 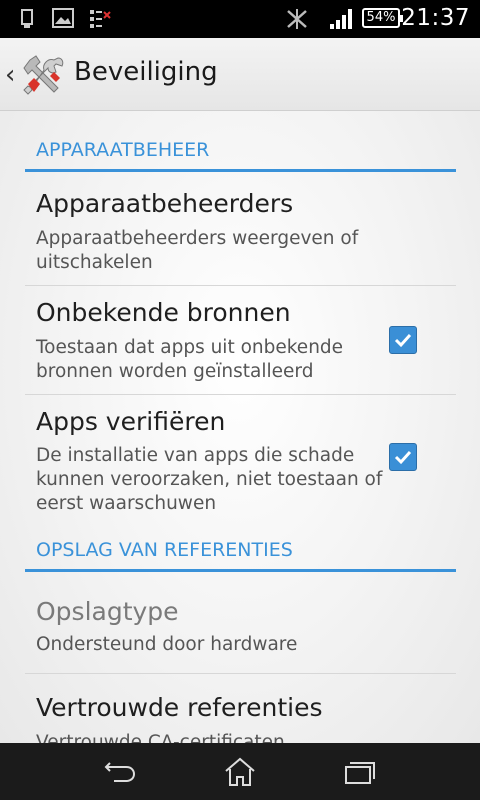 What do you see at coordinates (167, 644) in the screenshot?
I see `item-subtitle: Ondersteund door hardware` at bounding box center [167, 644].